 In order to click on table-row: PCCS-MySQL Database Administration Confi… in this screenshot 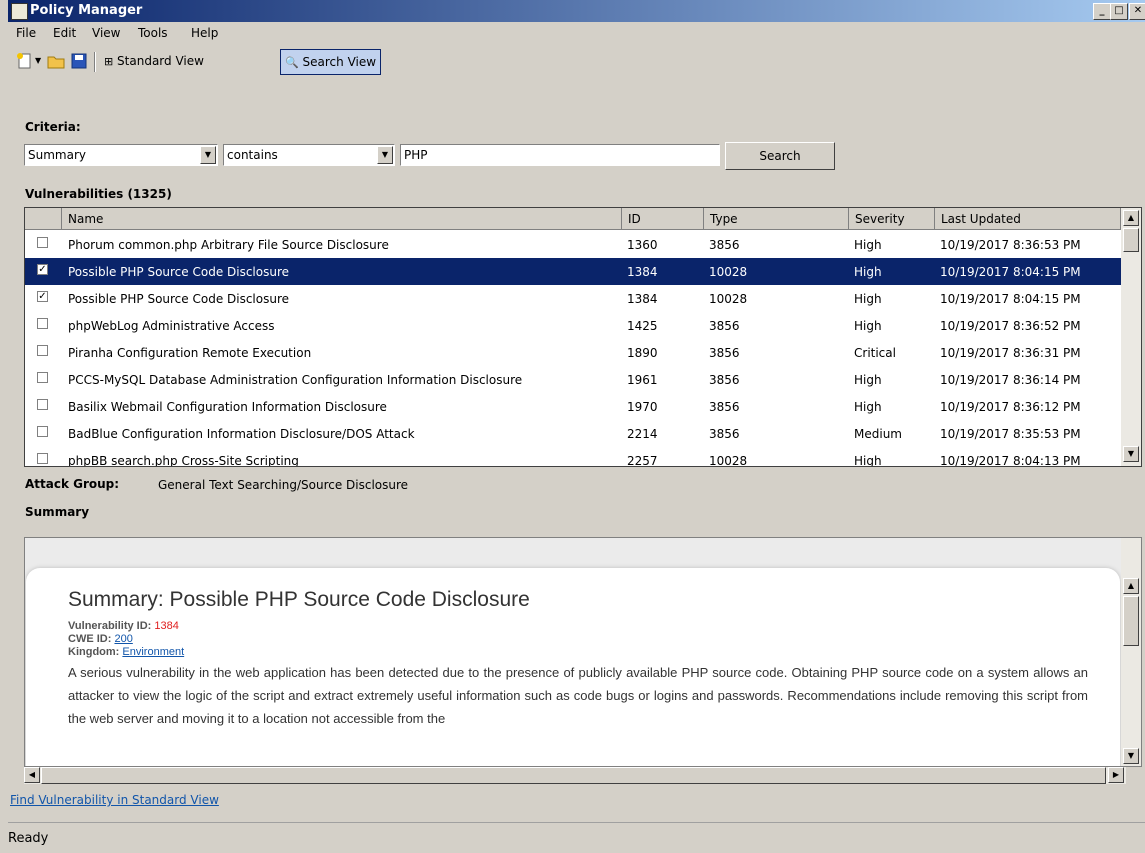, I will do `click(573, 379)`.